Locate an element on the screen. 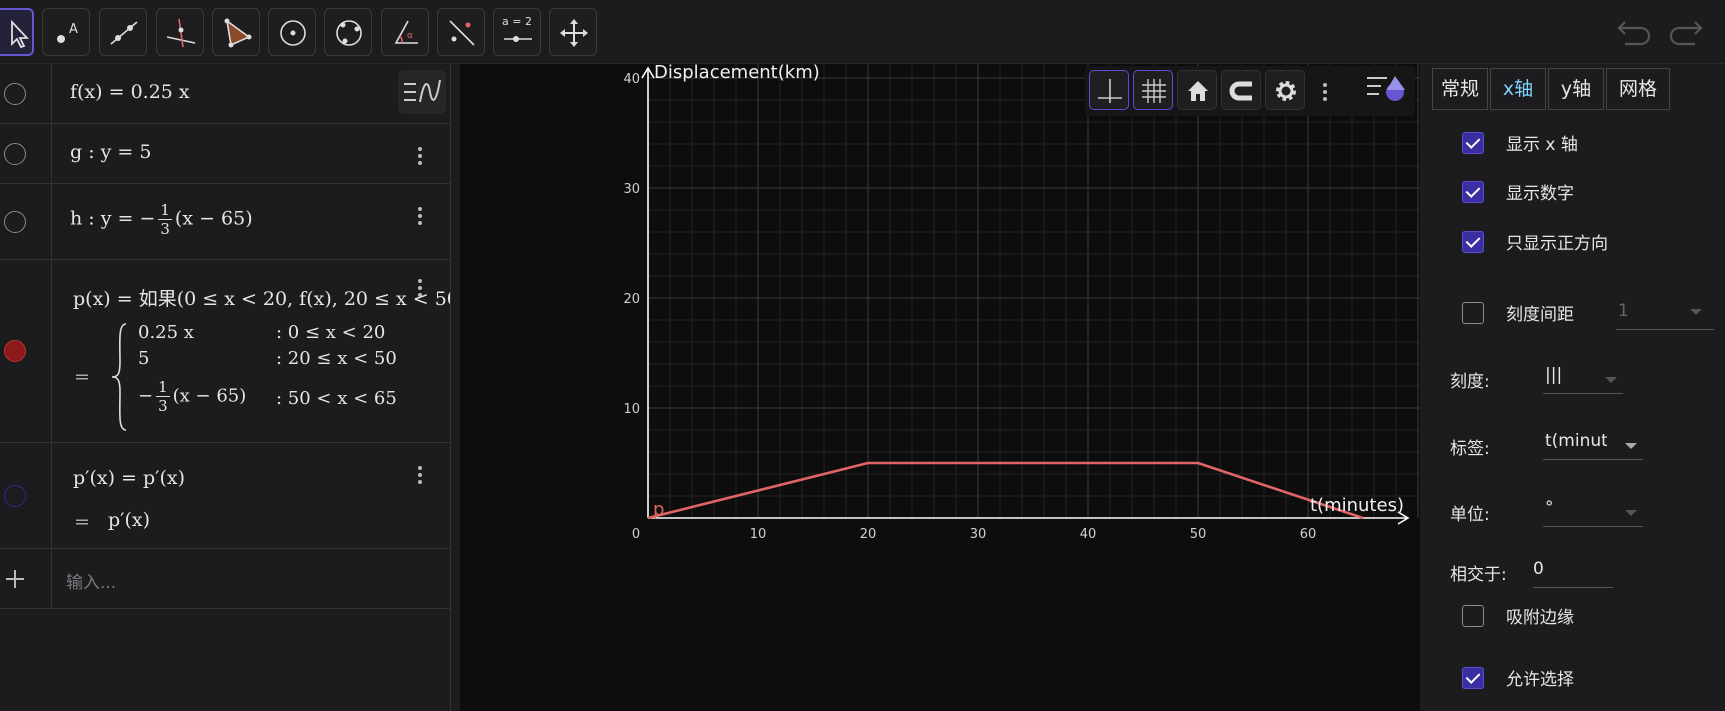  slider-tool-button: a = 2 is located at coordinates (517, 32).